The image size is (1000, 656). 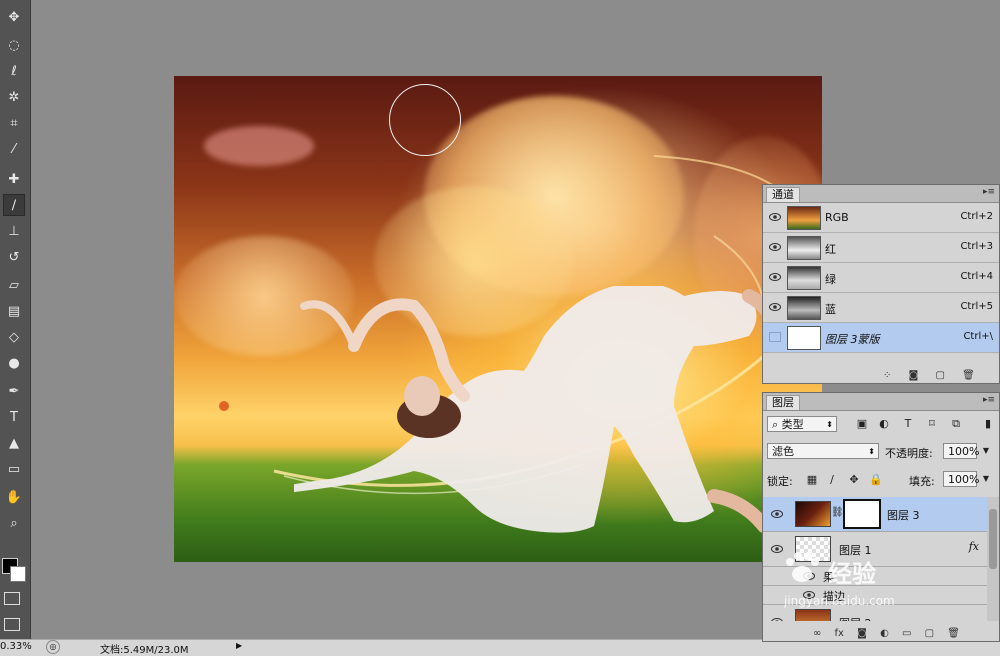 What do you see at coordinates (881, 248) in the screenshot?
I see `channel-row-1: 红 Ctrl+3` at bounding box center [881, 248].